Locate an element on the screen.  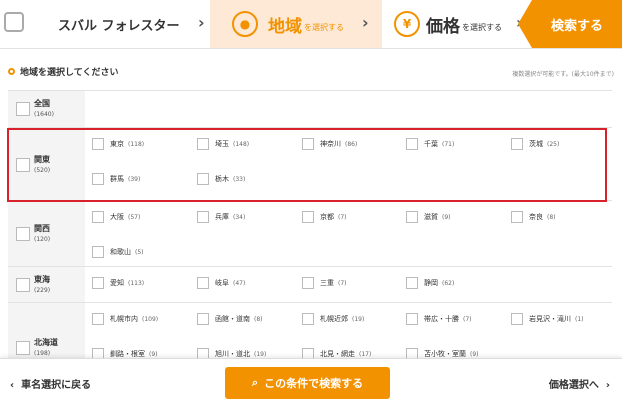
chevron-right-icon: › is located at coordinates (201, 22).